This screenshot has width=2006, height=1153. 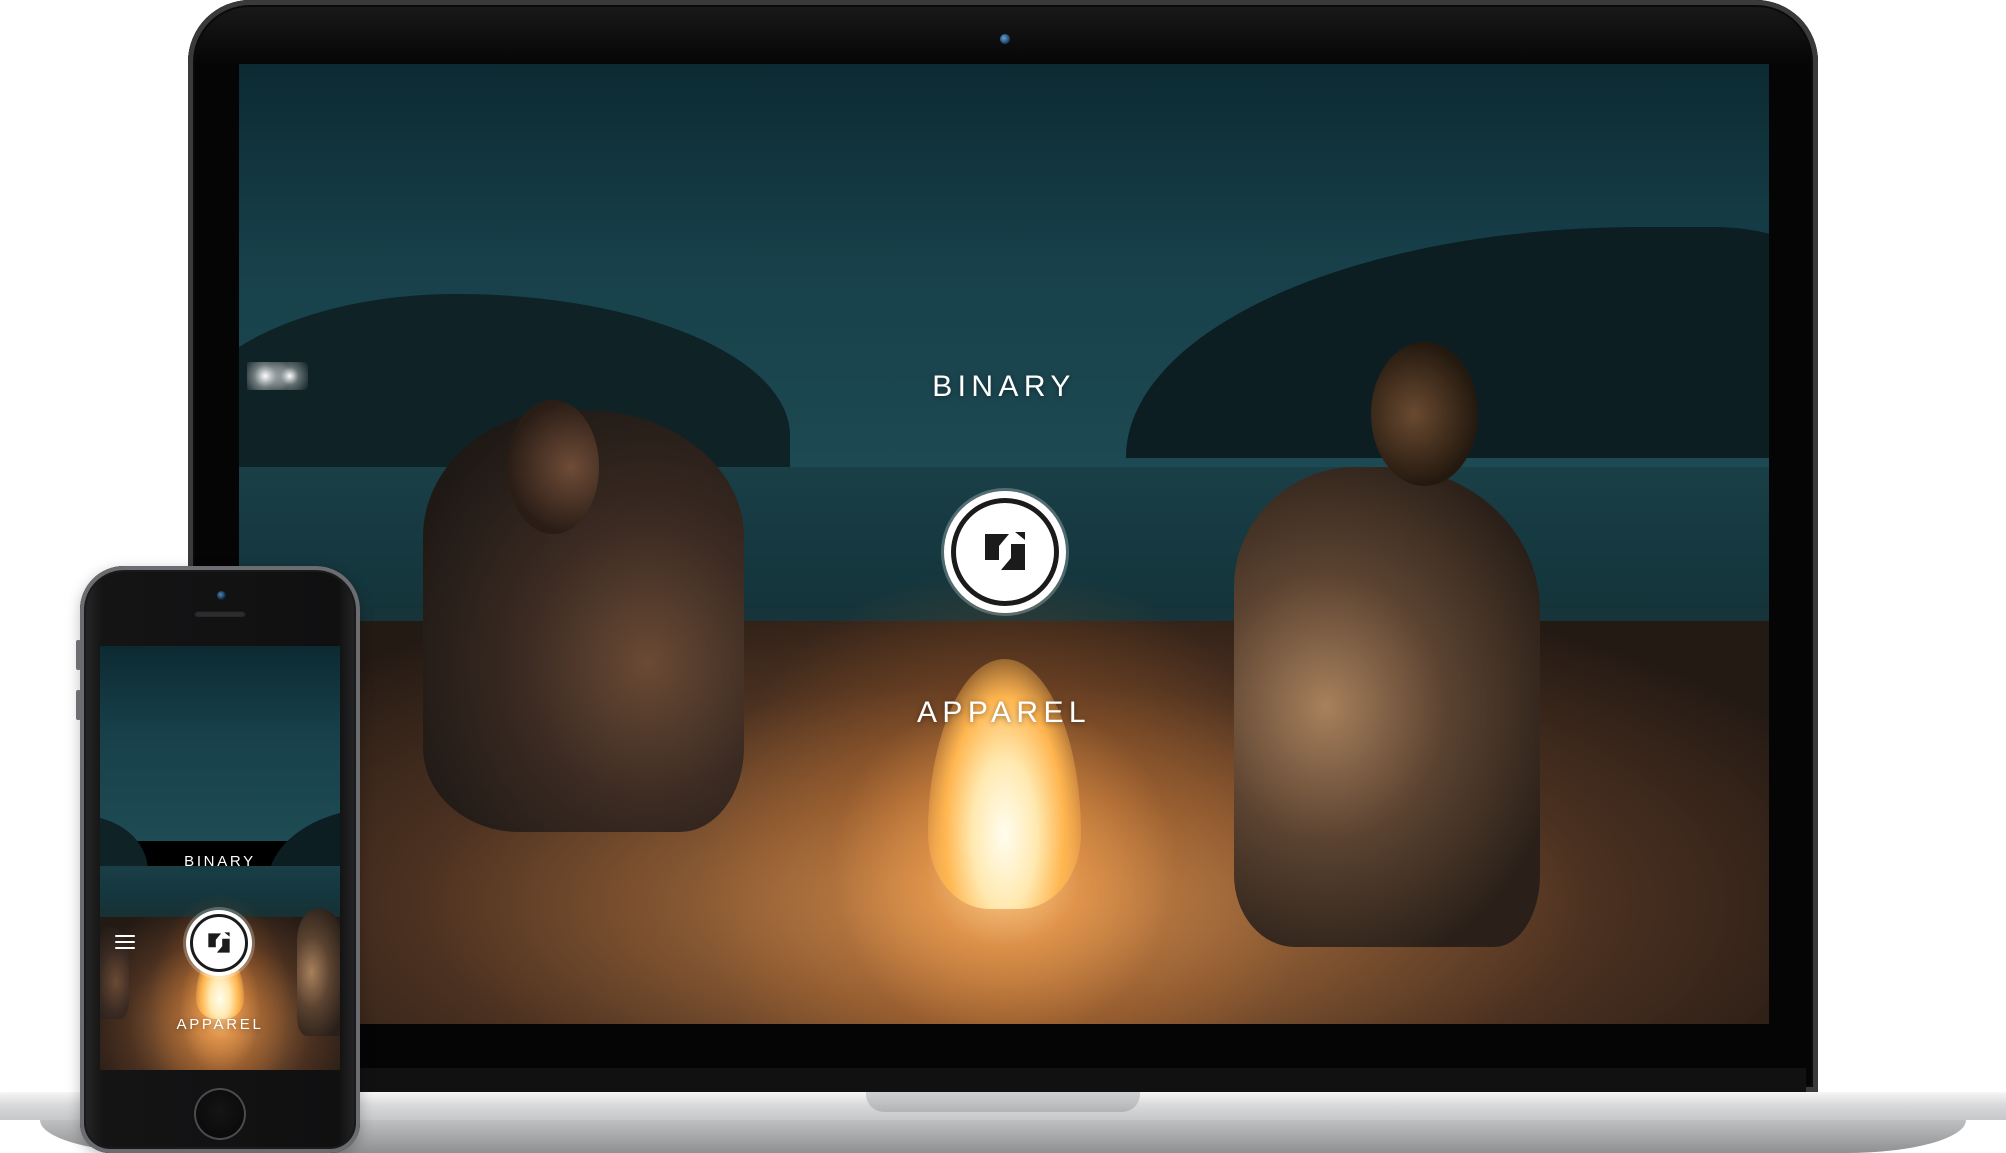 I want to click on phone-screen: BINARY APPAREL, so click(x=220, y=858).